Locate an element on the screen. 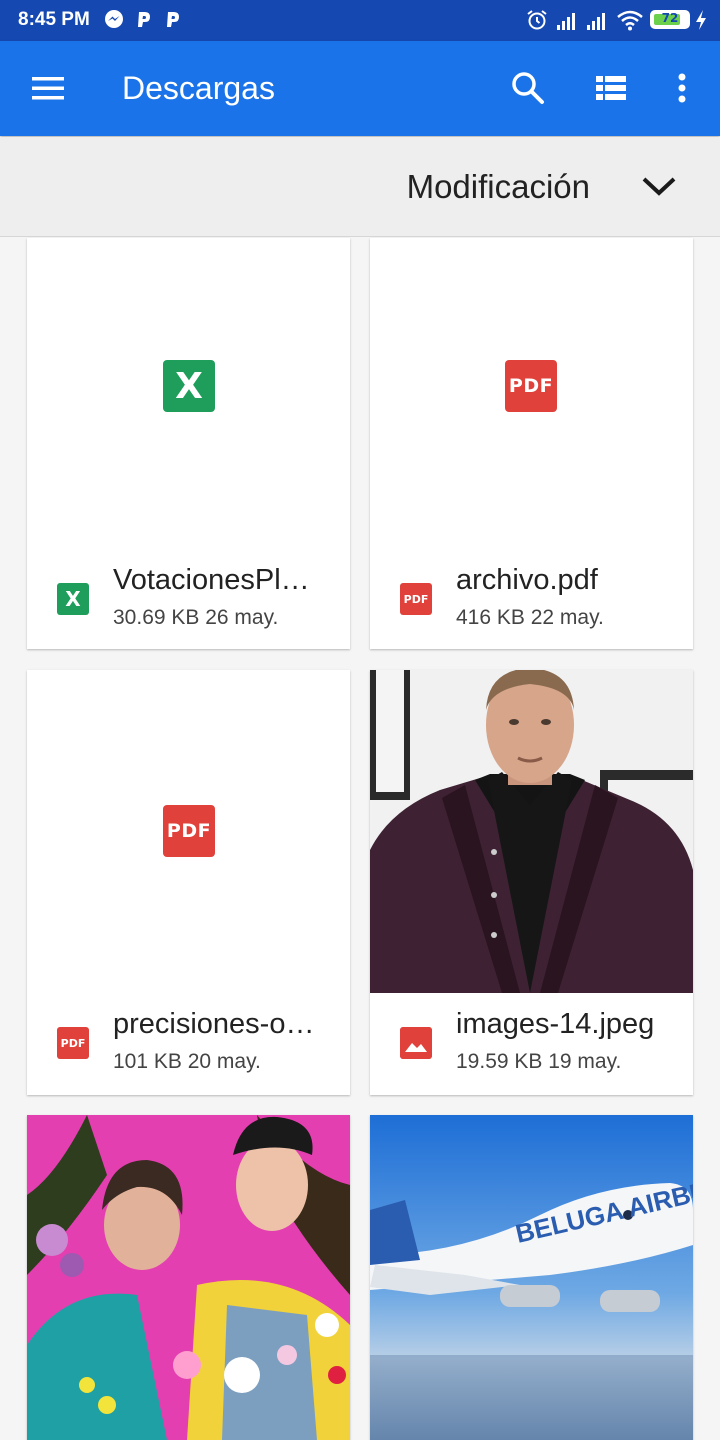 Image resolution: width=720 pixels, height=1440 pixels. file-info: 416 KB 22 may. is located at coordinates (530, 617).